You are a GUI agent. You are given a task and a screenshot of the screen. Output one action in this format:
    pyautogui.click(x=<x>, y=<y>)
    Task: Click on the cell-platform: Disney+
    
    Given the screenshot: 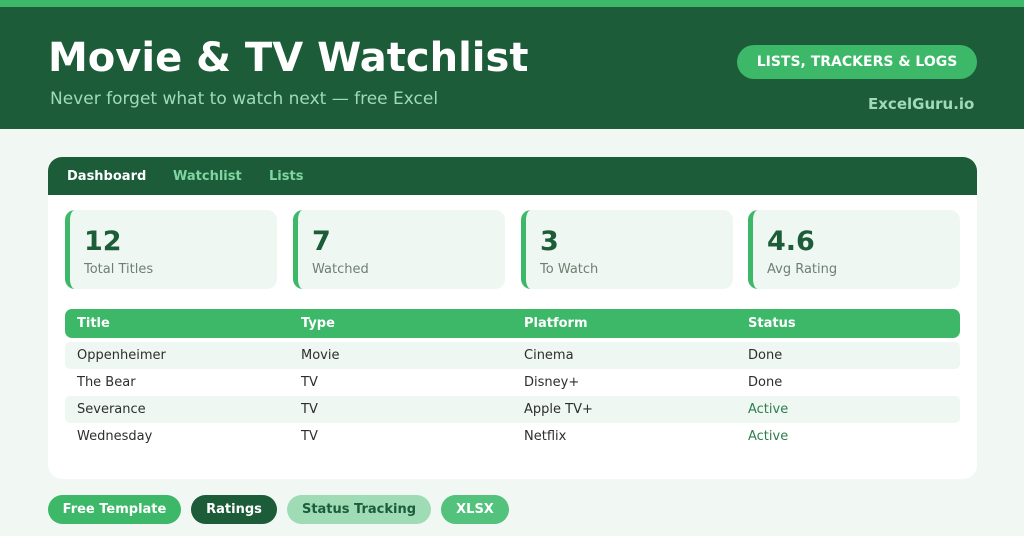 What is the action you would take?
    pyautogui.click(x=552, y=382)
    